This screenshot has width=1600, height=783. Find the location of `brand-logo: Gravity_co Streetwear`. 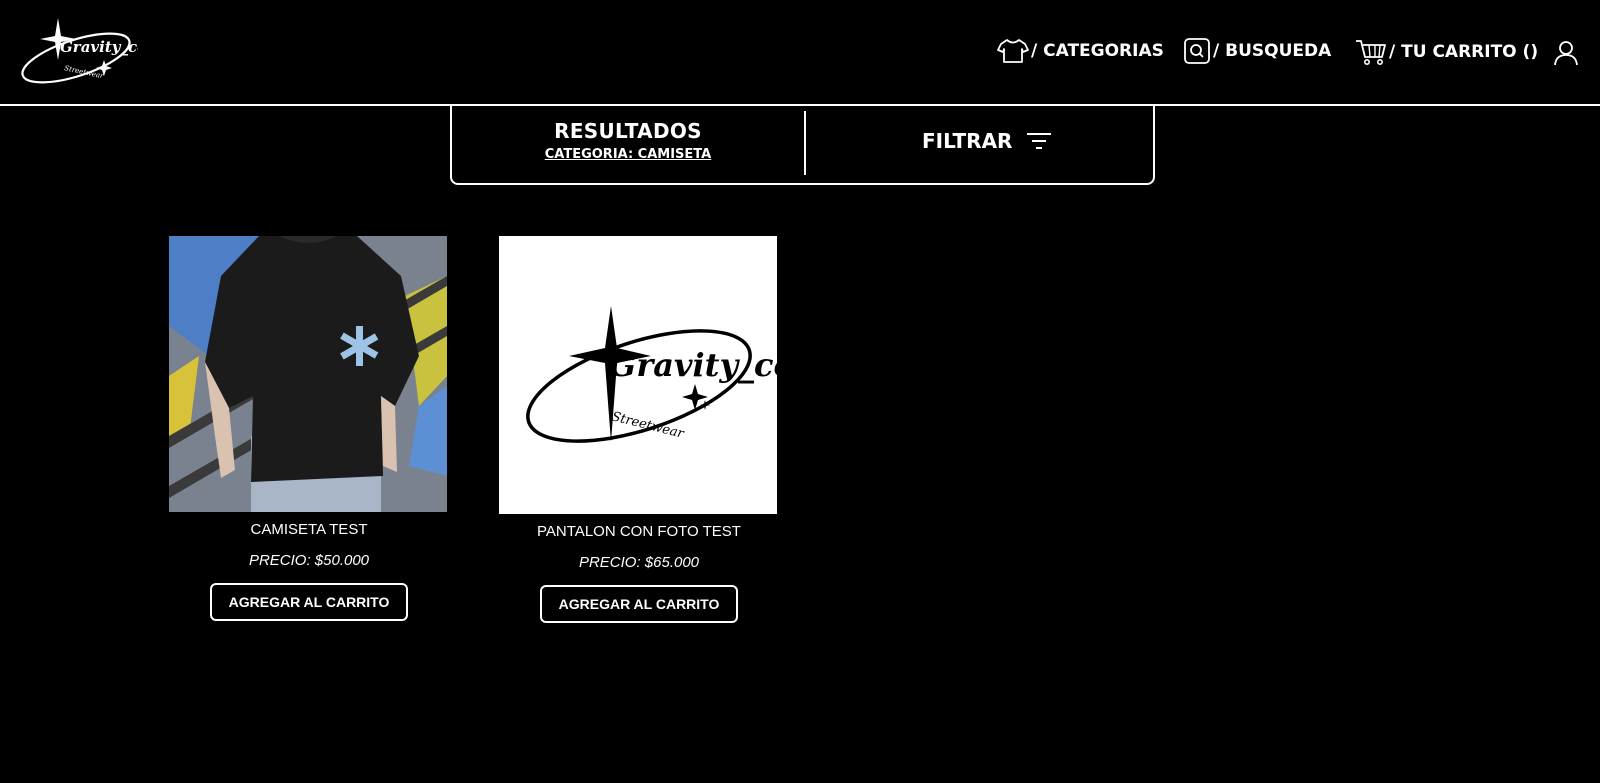

brand-logo: Gravity_co Streetwear is located at coordinates (78, 50).